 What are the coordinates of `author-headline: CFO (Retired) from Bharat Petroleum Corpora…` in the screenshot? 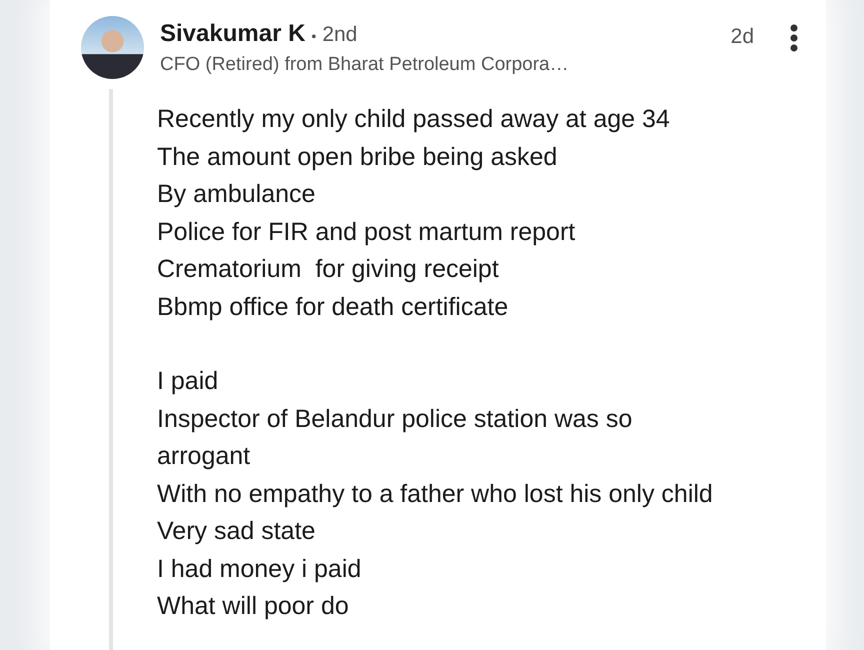 It's located at (365, 65).